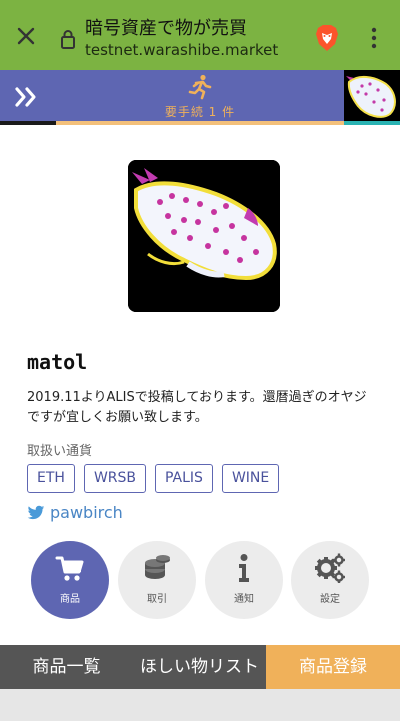 The image size is (400, 721). I want to click on app-header: 要手続 1 件, so click(200, 97).